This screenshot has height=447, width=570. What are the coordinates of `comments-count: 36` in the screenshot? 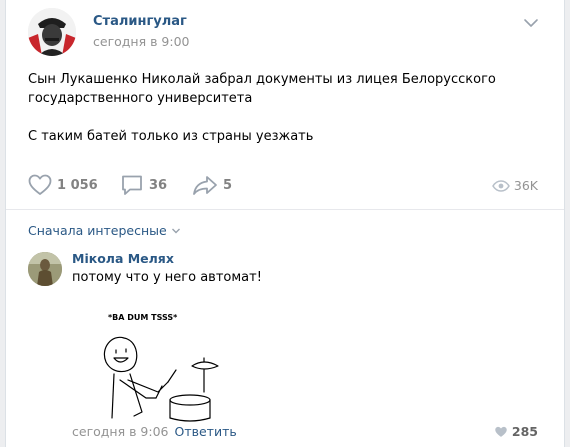 It's located at (158, 185).